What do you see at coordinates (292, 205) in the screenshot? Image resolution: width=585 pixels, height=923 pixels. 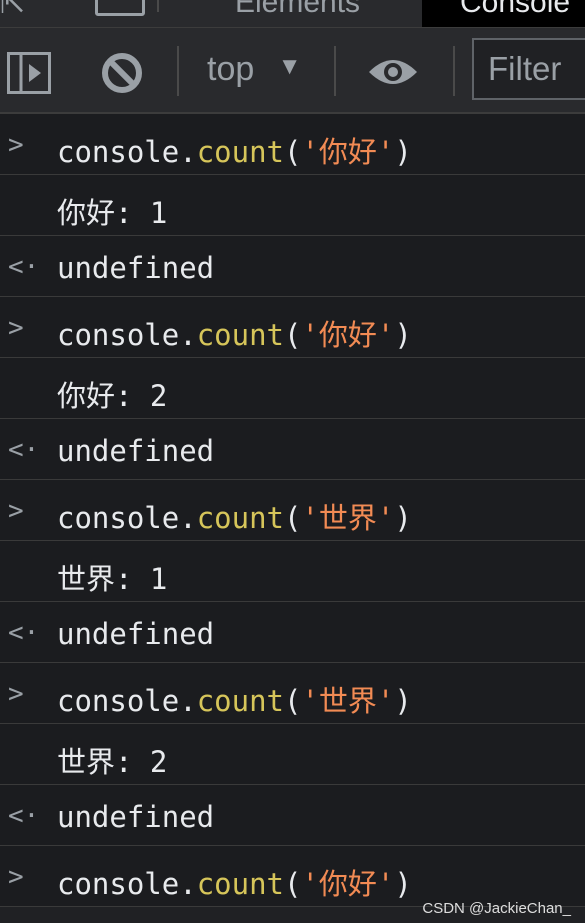 I see `console-log-row: 你好: 1` at bounding box center [292, 205].